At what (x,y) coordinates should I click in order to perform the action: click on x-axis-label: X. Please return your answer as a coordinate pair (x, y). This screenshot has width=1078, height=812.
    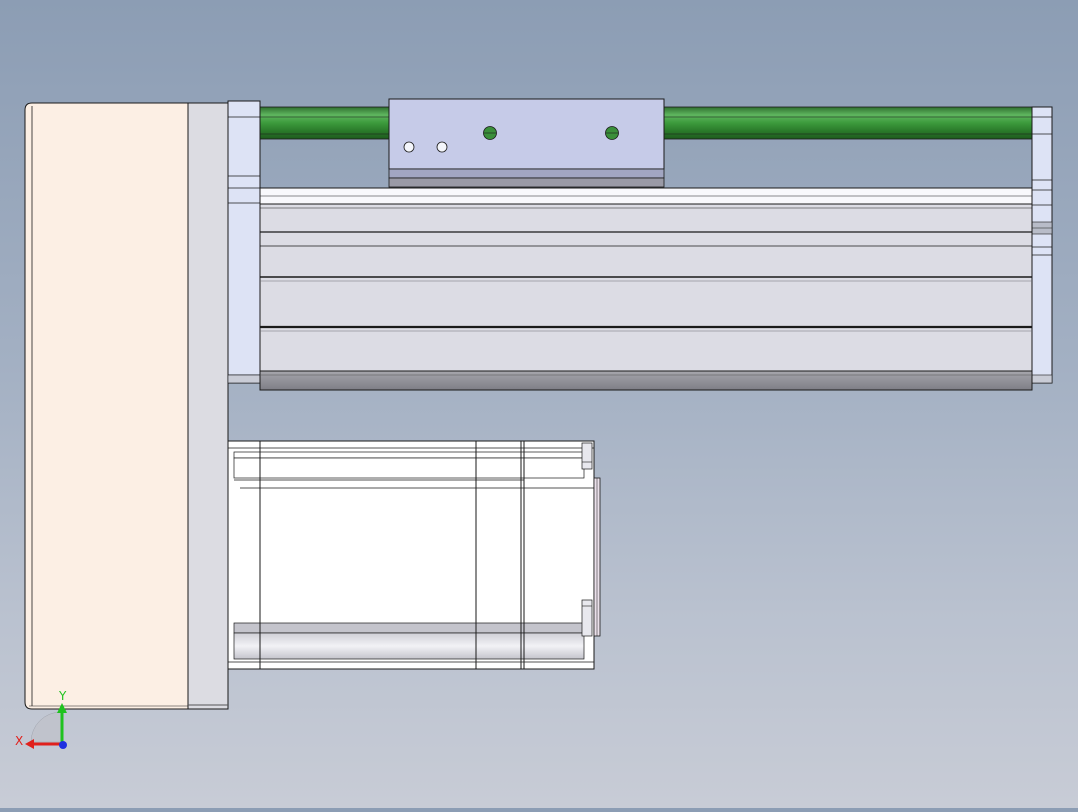
    Looking at the image, I should click on (19, 741).